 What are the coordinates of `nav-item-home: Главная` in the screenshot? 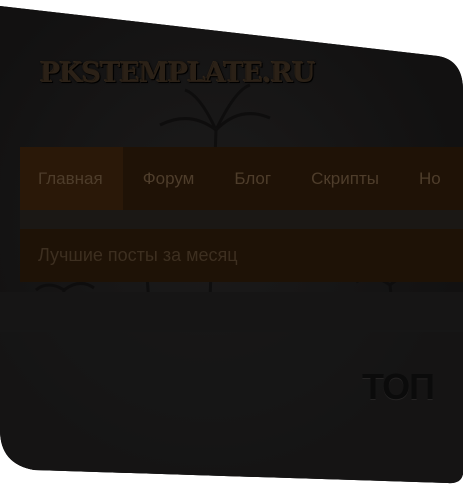 It's located at (71, 178).